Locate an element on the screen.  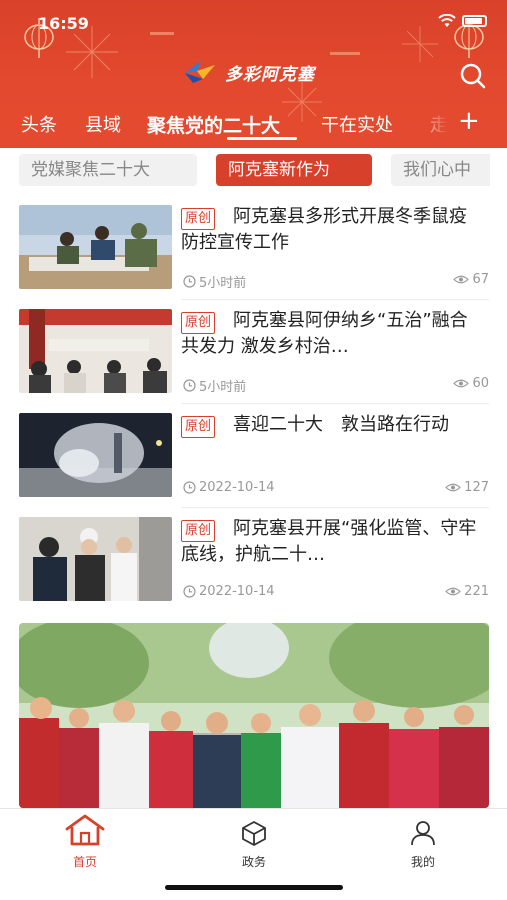
channel-tab-county: 县域 is located at coordinates (103, 124).